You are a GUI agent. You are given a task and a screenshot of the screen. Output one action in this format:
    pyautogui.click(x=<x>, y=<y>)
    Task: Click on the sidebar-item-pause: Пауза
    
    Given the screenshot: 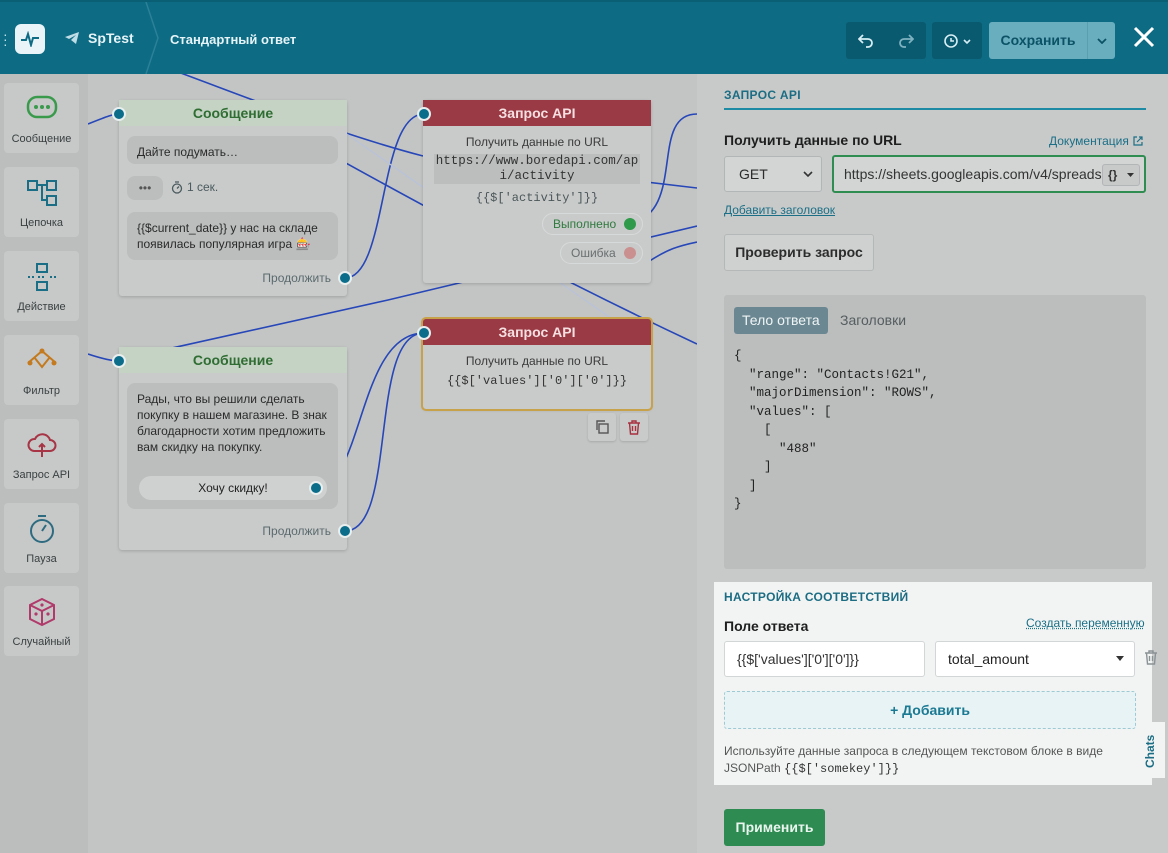 What is the action you would take?
    pyautogui.click(x=41, y=538)
    